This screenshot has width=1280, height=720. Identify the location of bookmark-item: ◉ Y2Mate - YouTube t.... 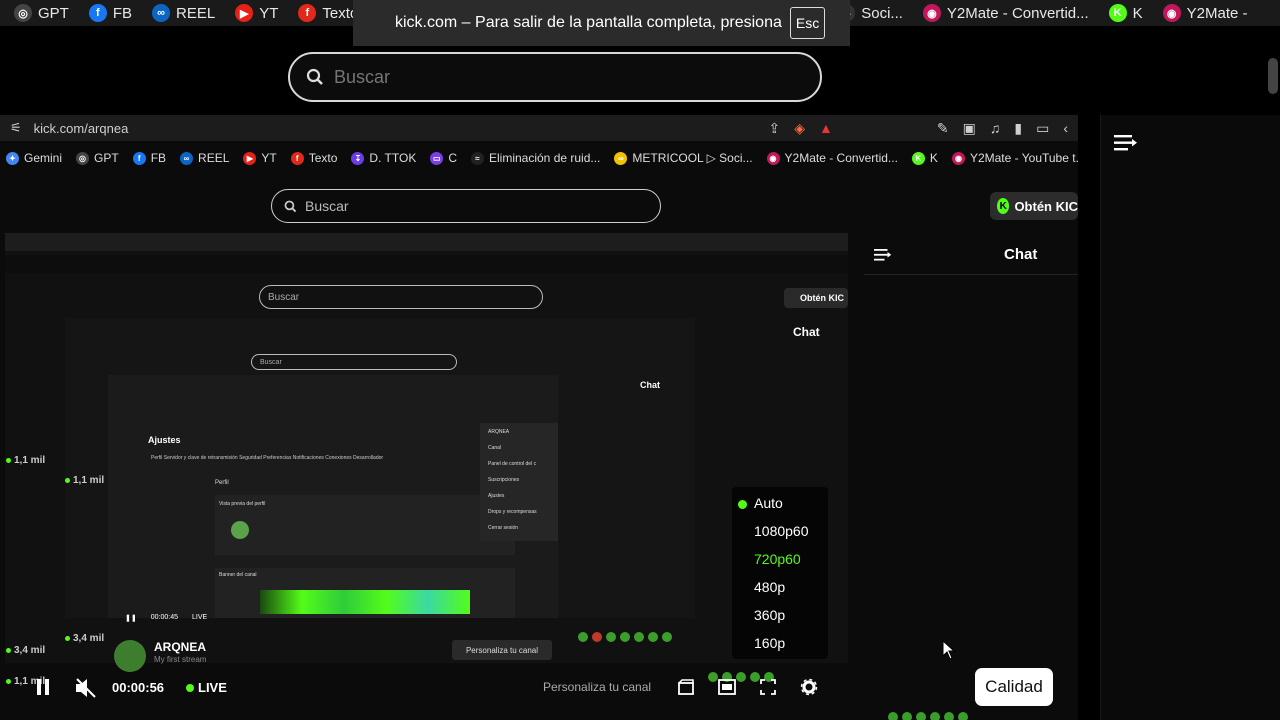
(1012, 158).